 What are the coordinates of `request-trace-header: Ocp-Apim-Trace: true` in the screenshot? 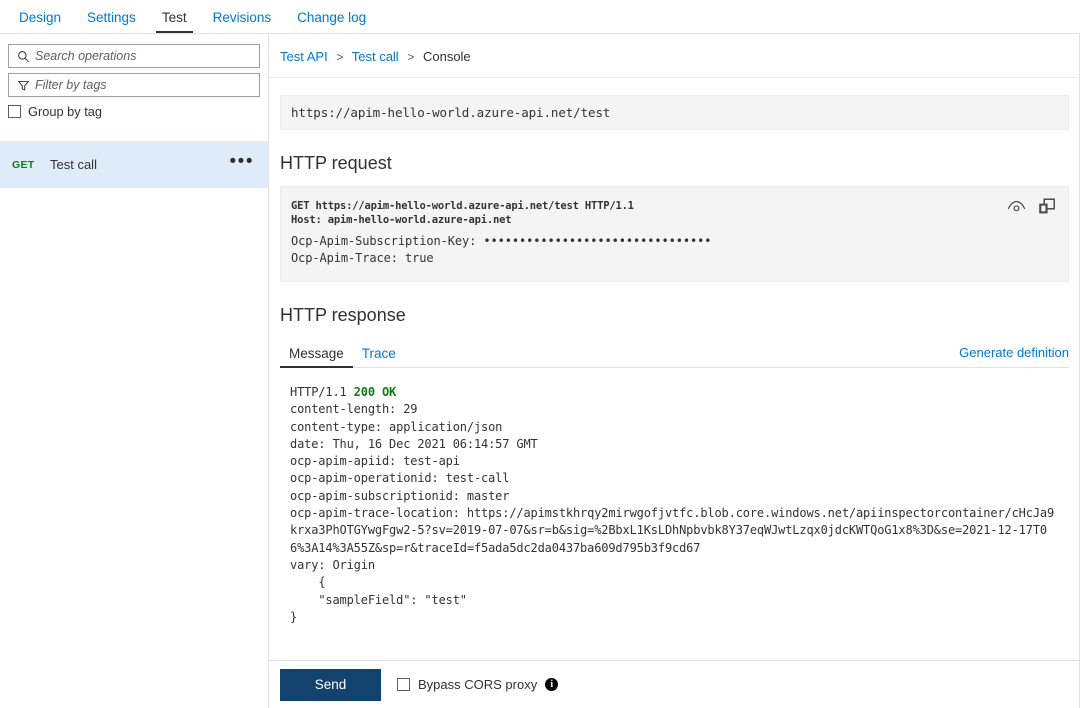 It's located at (362, 258).